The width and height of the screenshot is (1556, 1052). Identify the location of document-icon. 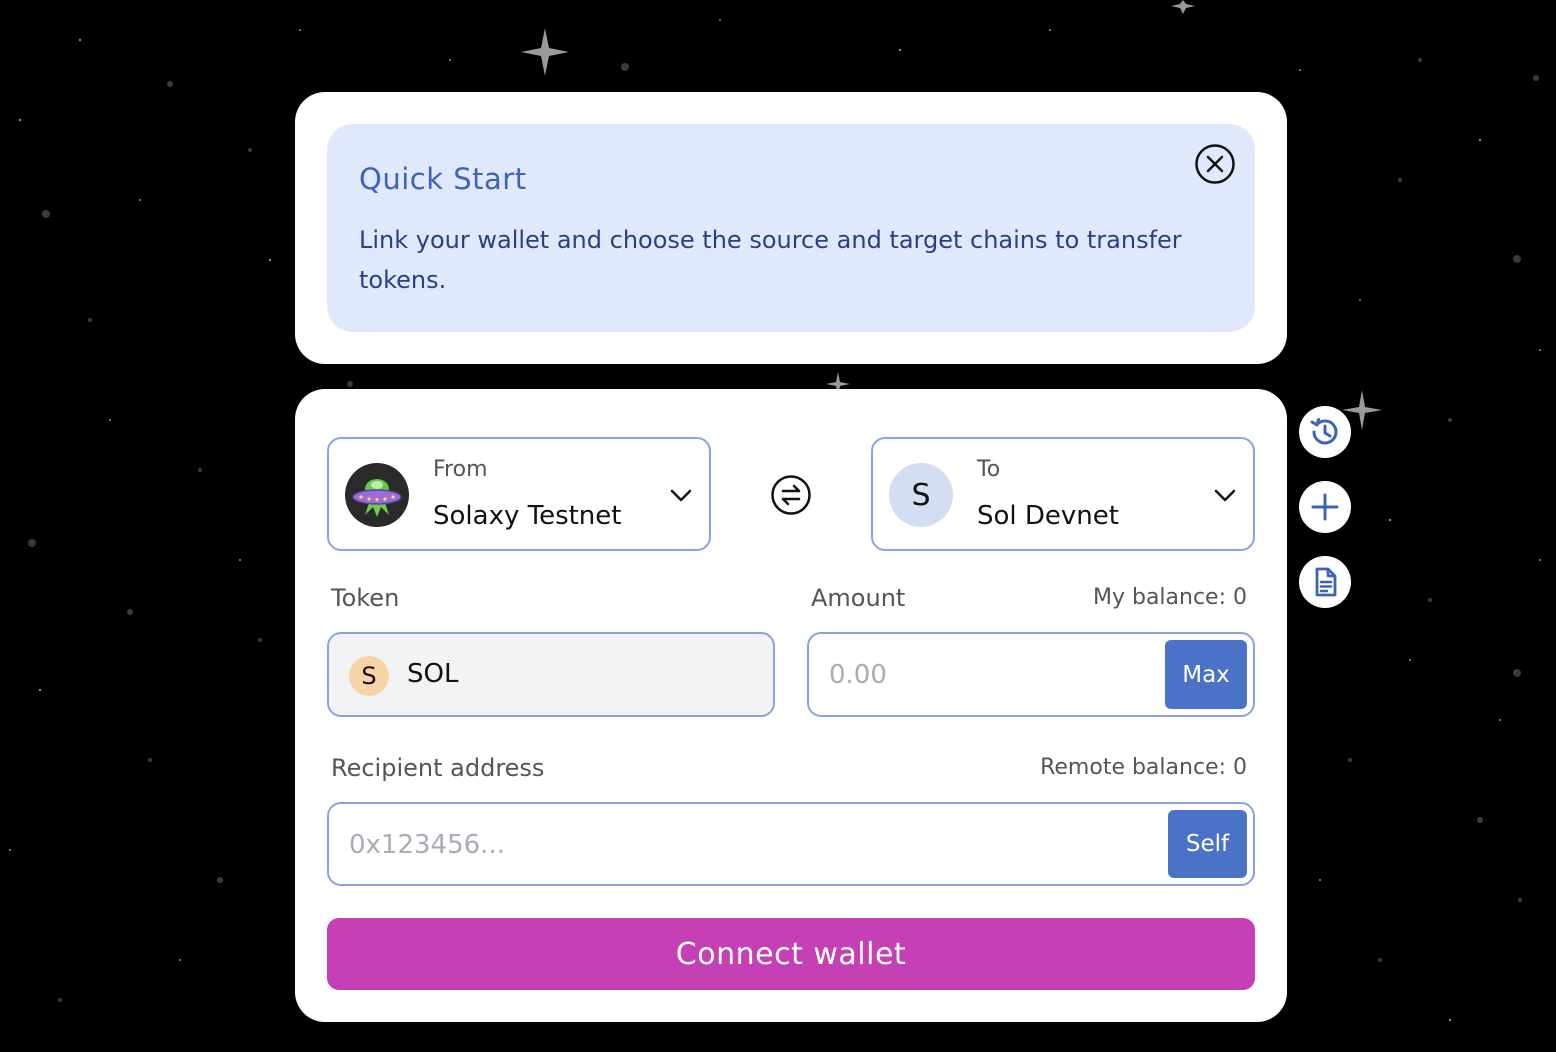
(1325, 582).